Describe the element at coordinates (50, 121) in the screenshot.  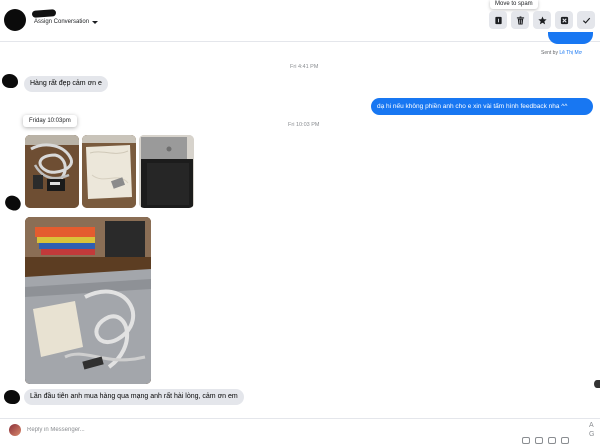
I see `date-tooltip: Friday 10:03pm` at that location.